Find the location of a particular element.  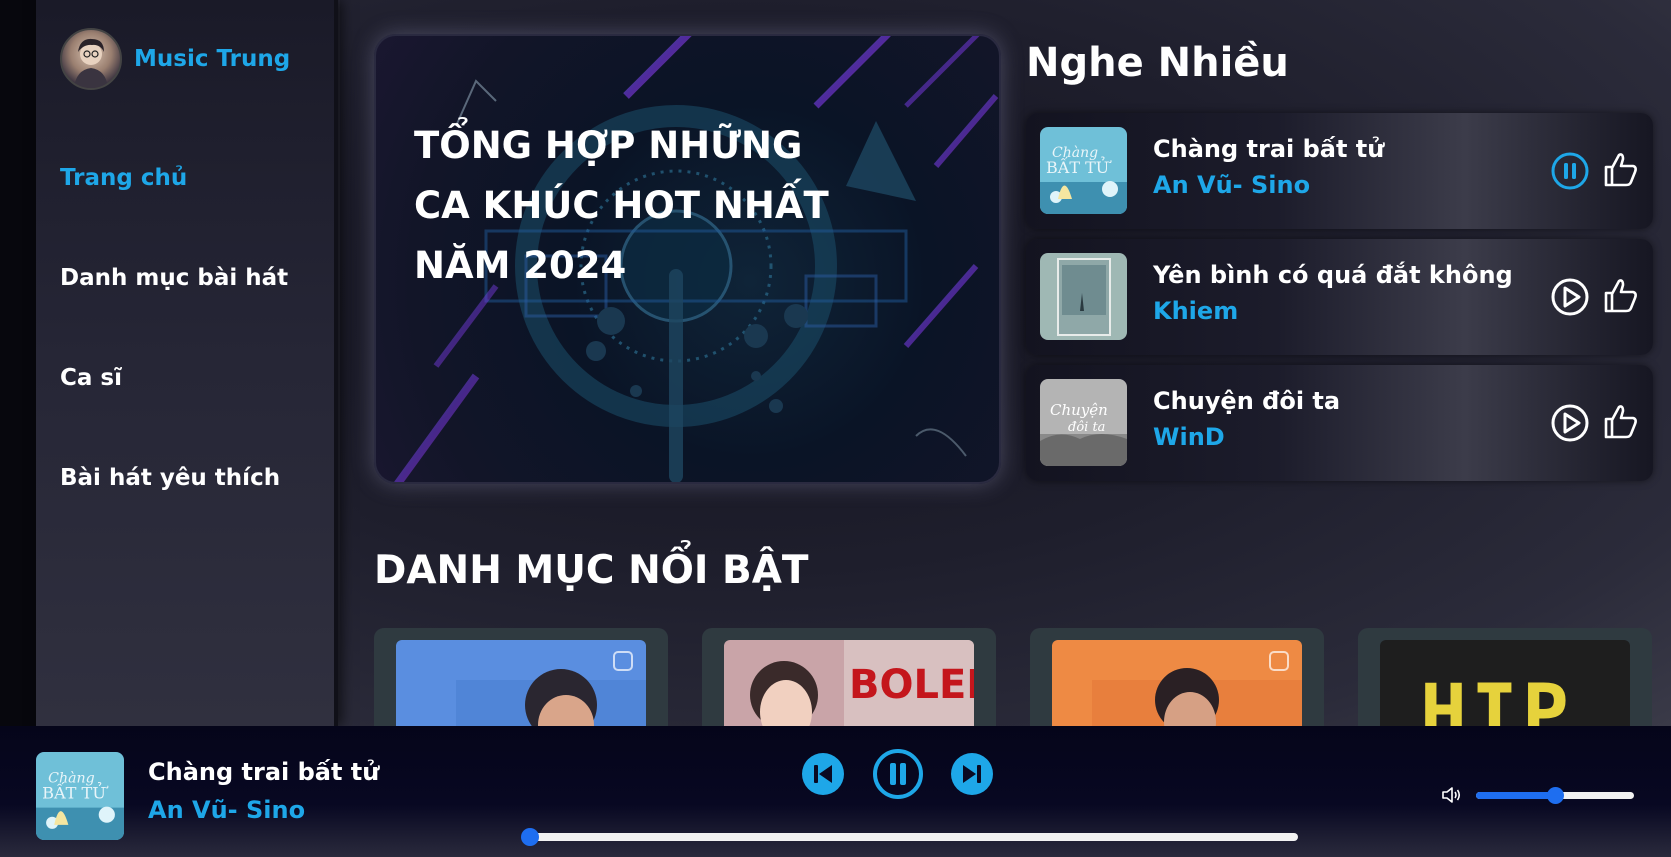

pause-circle-icon is located at coordinates (1570, 171).